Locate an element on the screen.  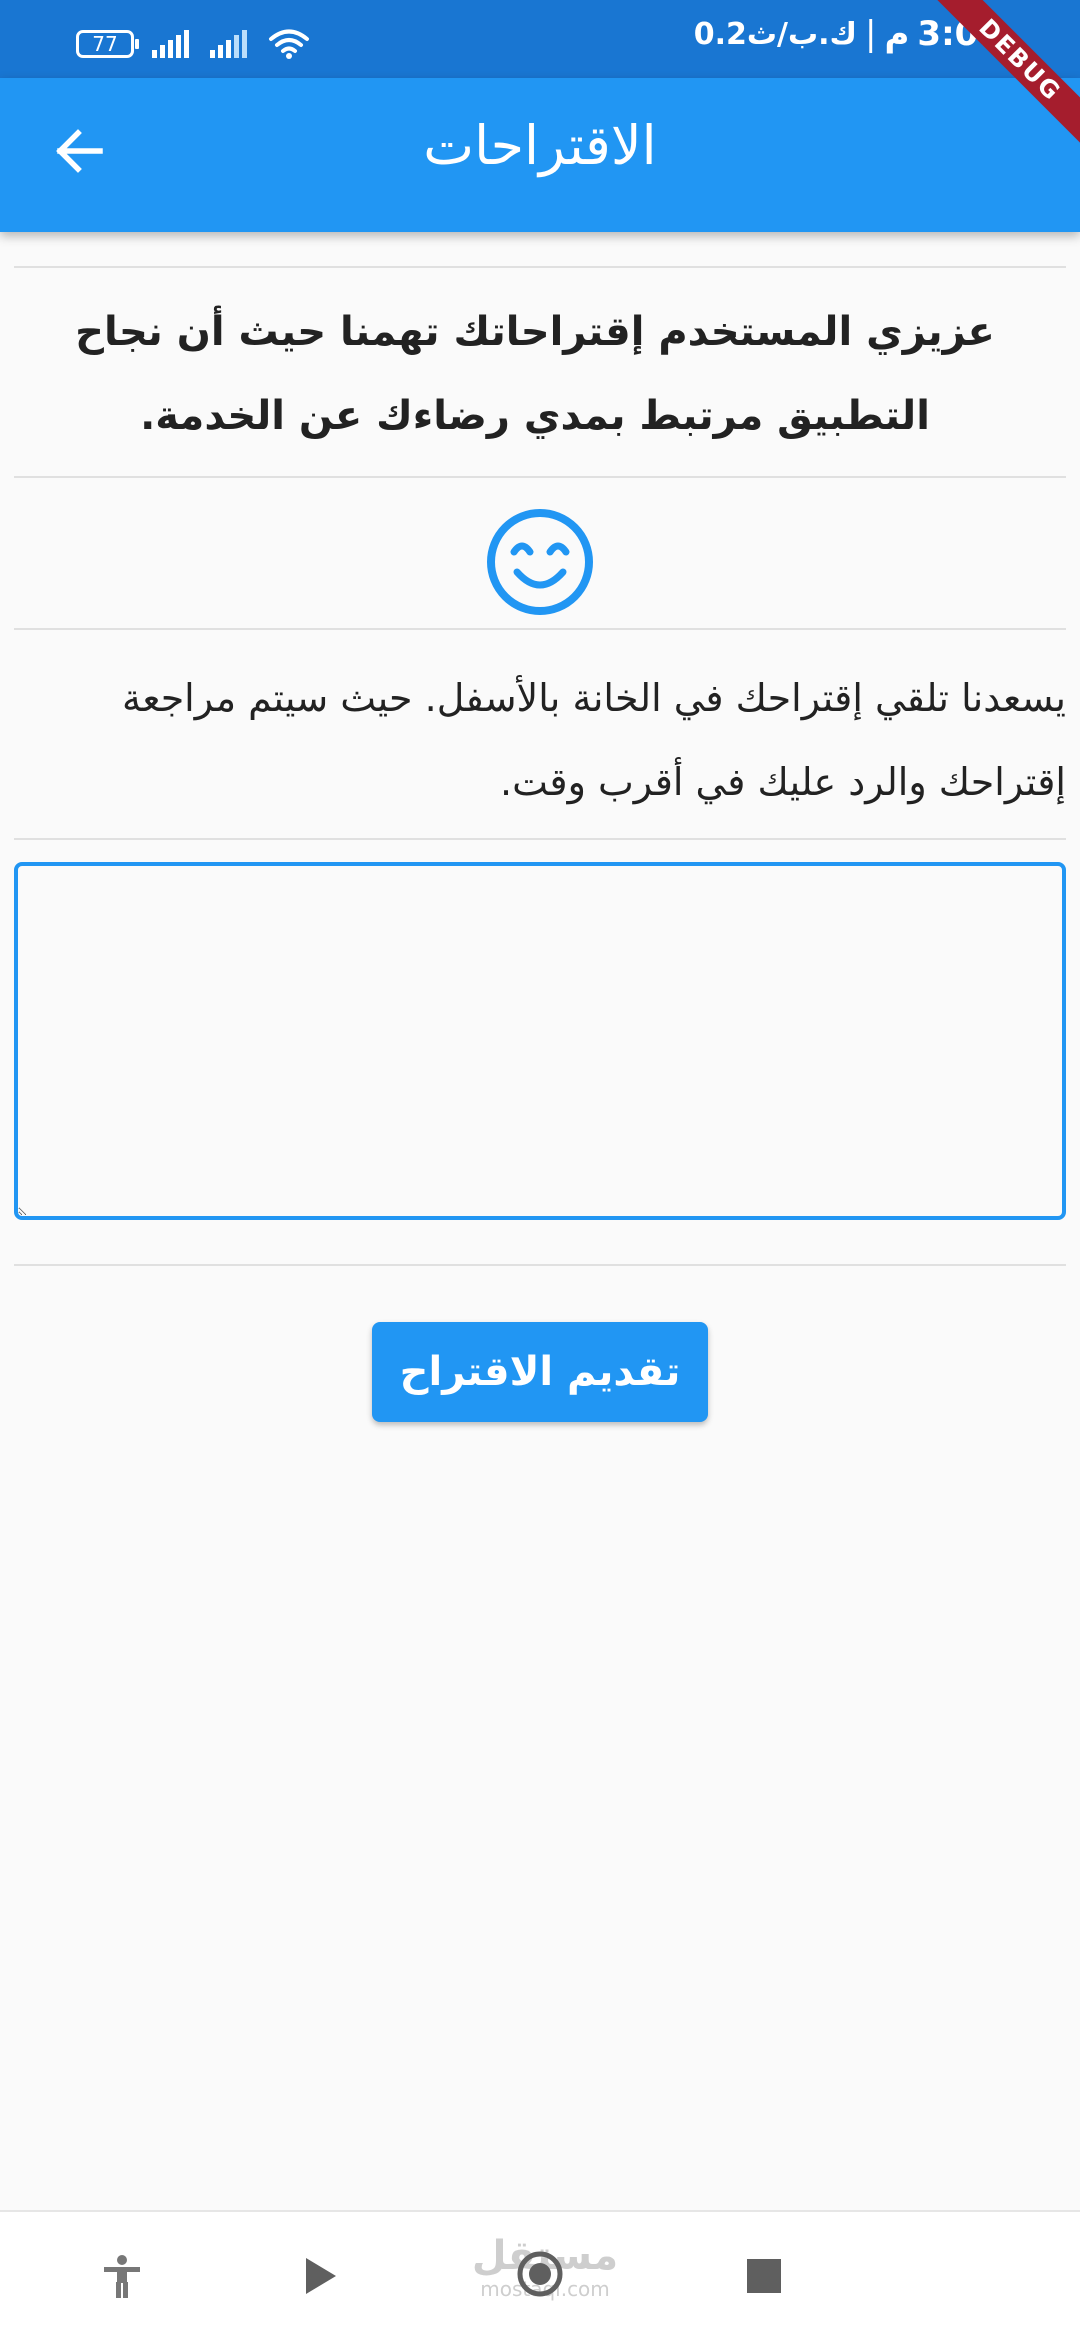
stop-square-icon is located at coordinates (764, 2278).